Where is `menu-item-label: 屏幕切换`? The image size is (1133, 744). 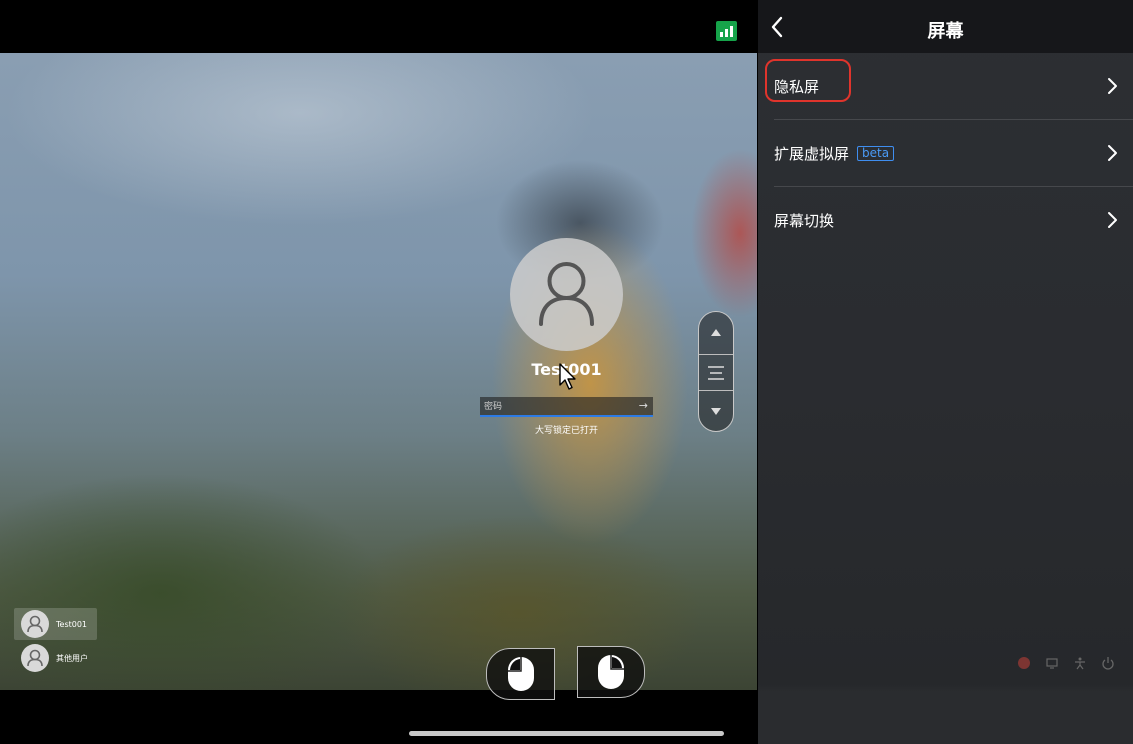
menu-item-label: 屏幕切换 is located at coordinates (804, 220).